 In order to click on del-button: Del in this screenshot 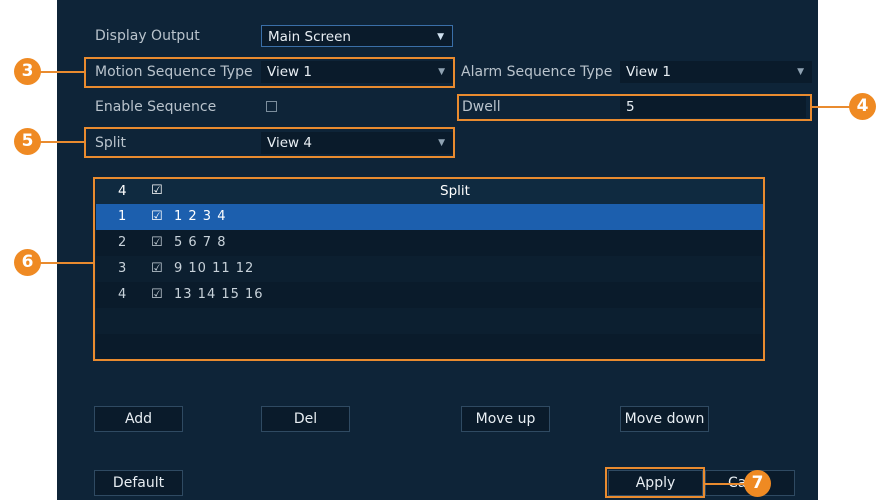, I will do `click(305, 419)`.